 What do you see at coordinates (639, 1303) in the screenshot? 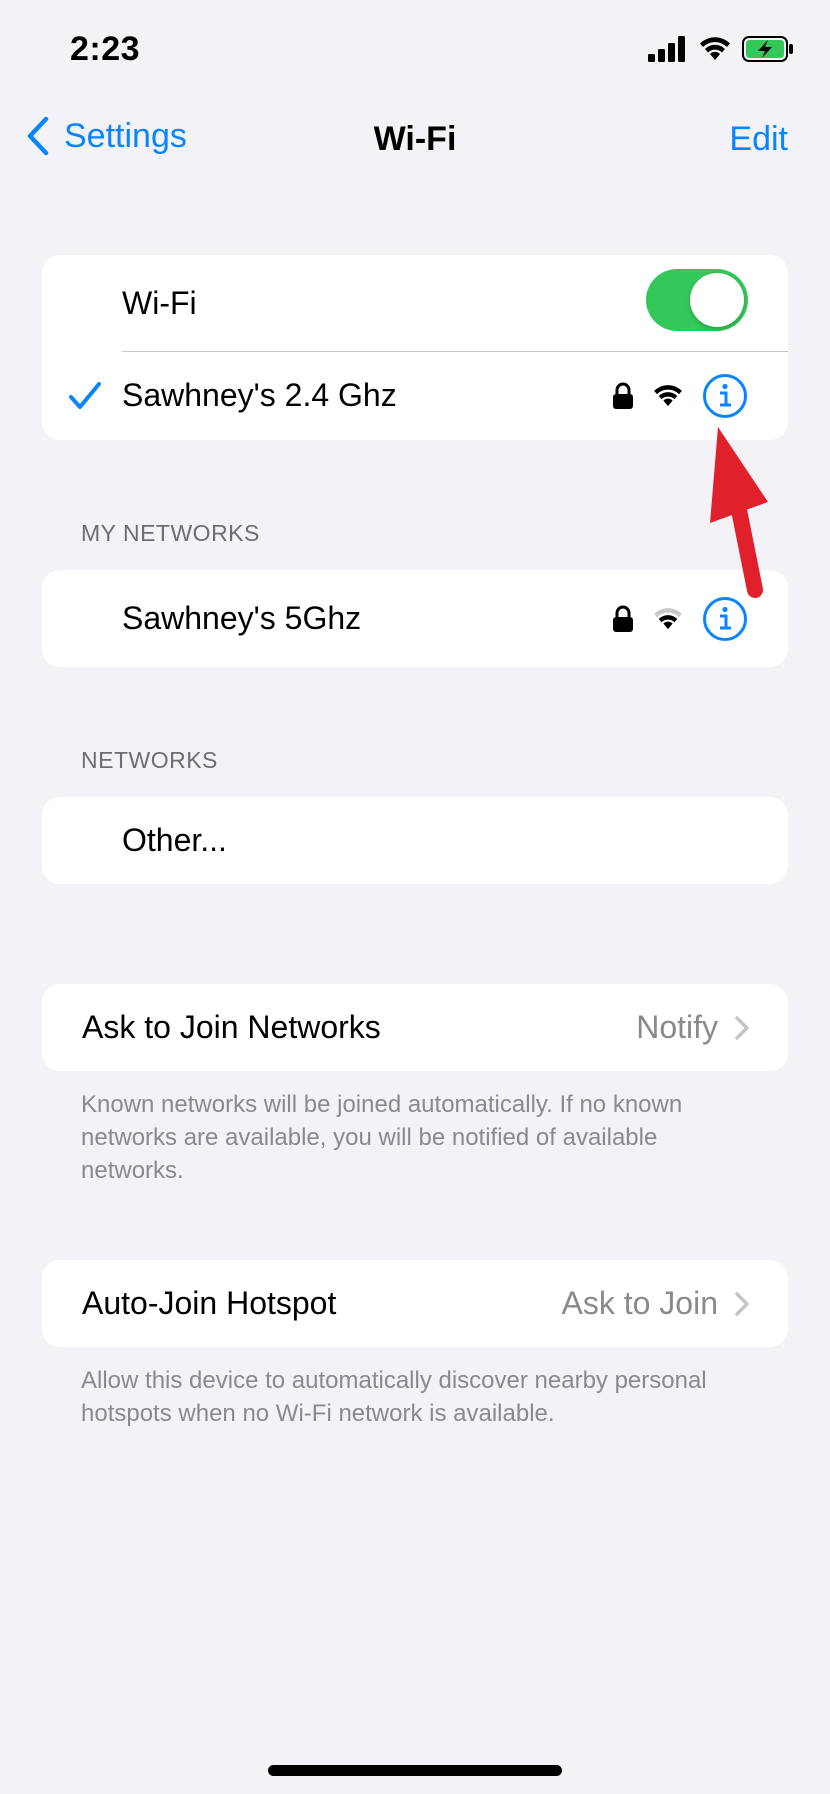
I see `auto-join-hotspot-value: Ask to Join` at bounding box center [639, 1303].